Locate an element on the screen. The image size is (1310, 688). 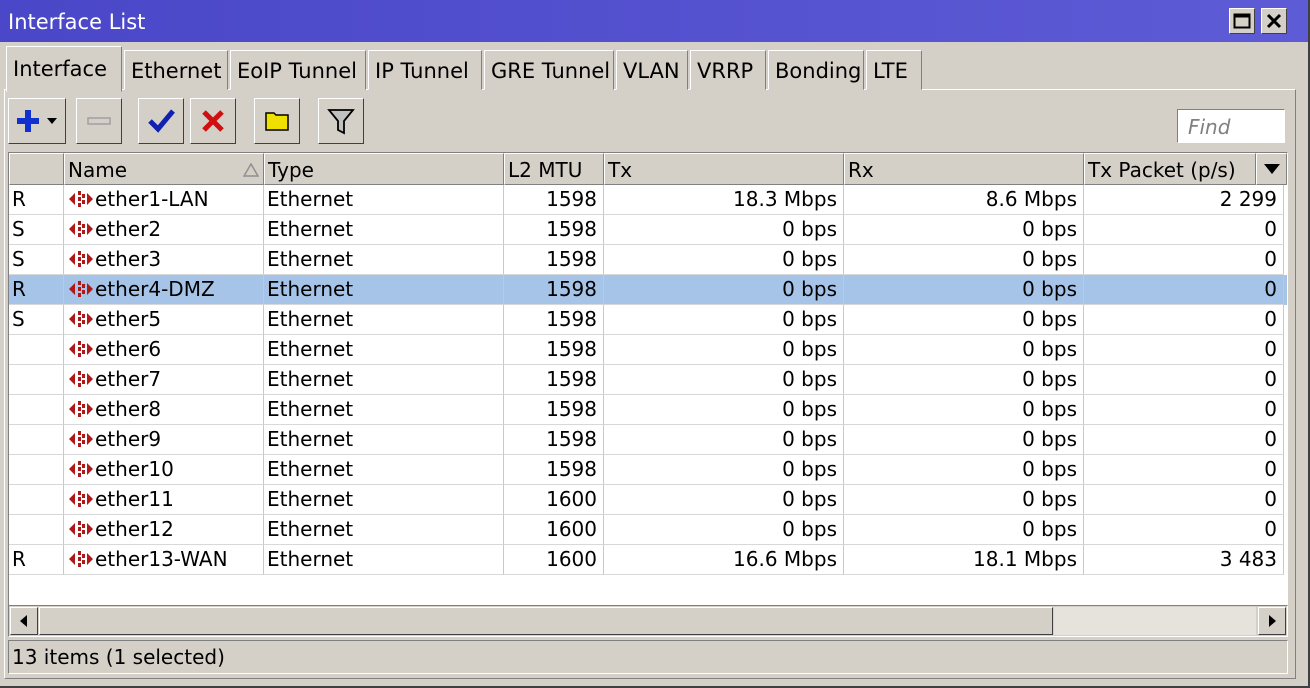
tab-lte: LTE is located at coordinates (894, 70).